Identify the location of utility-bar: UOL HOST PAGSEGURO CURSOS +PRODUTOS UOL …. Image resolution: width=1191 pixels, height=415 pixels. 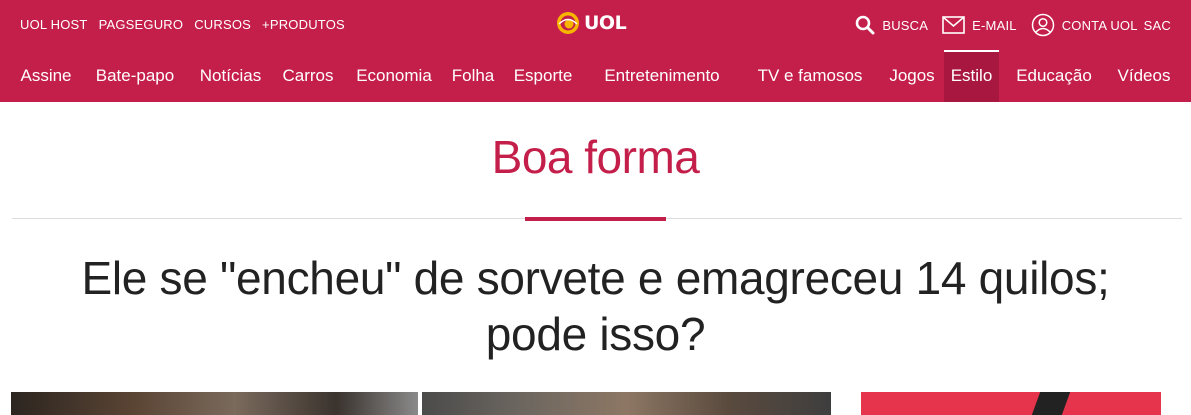
(595, 25).